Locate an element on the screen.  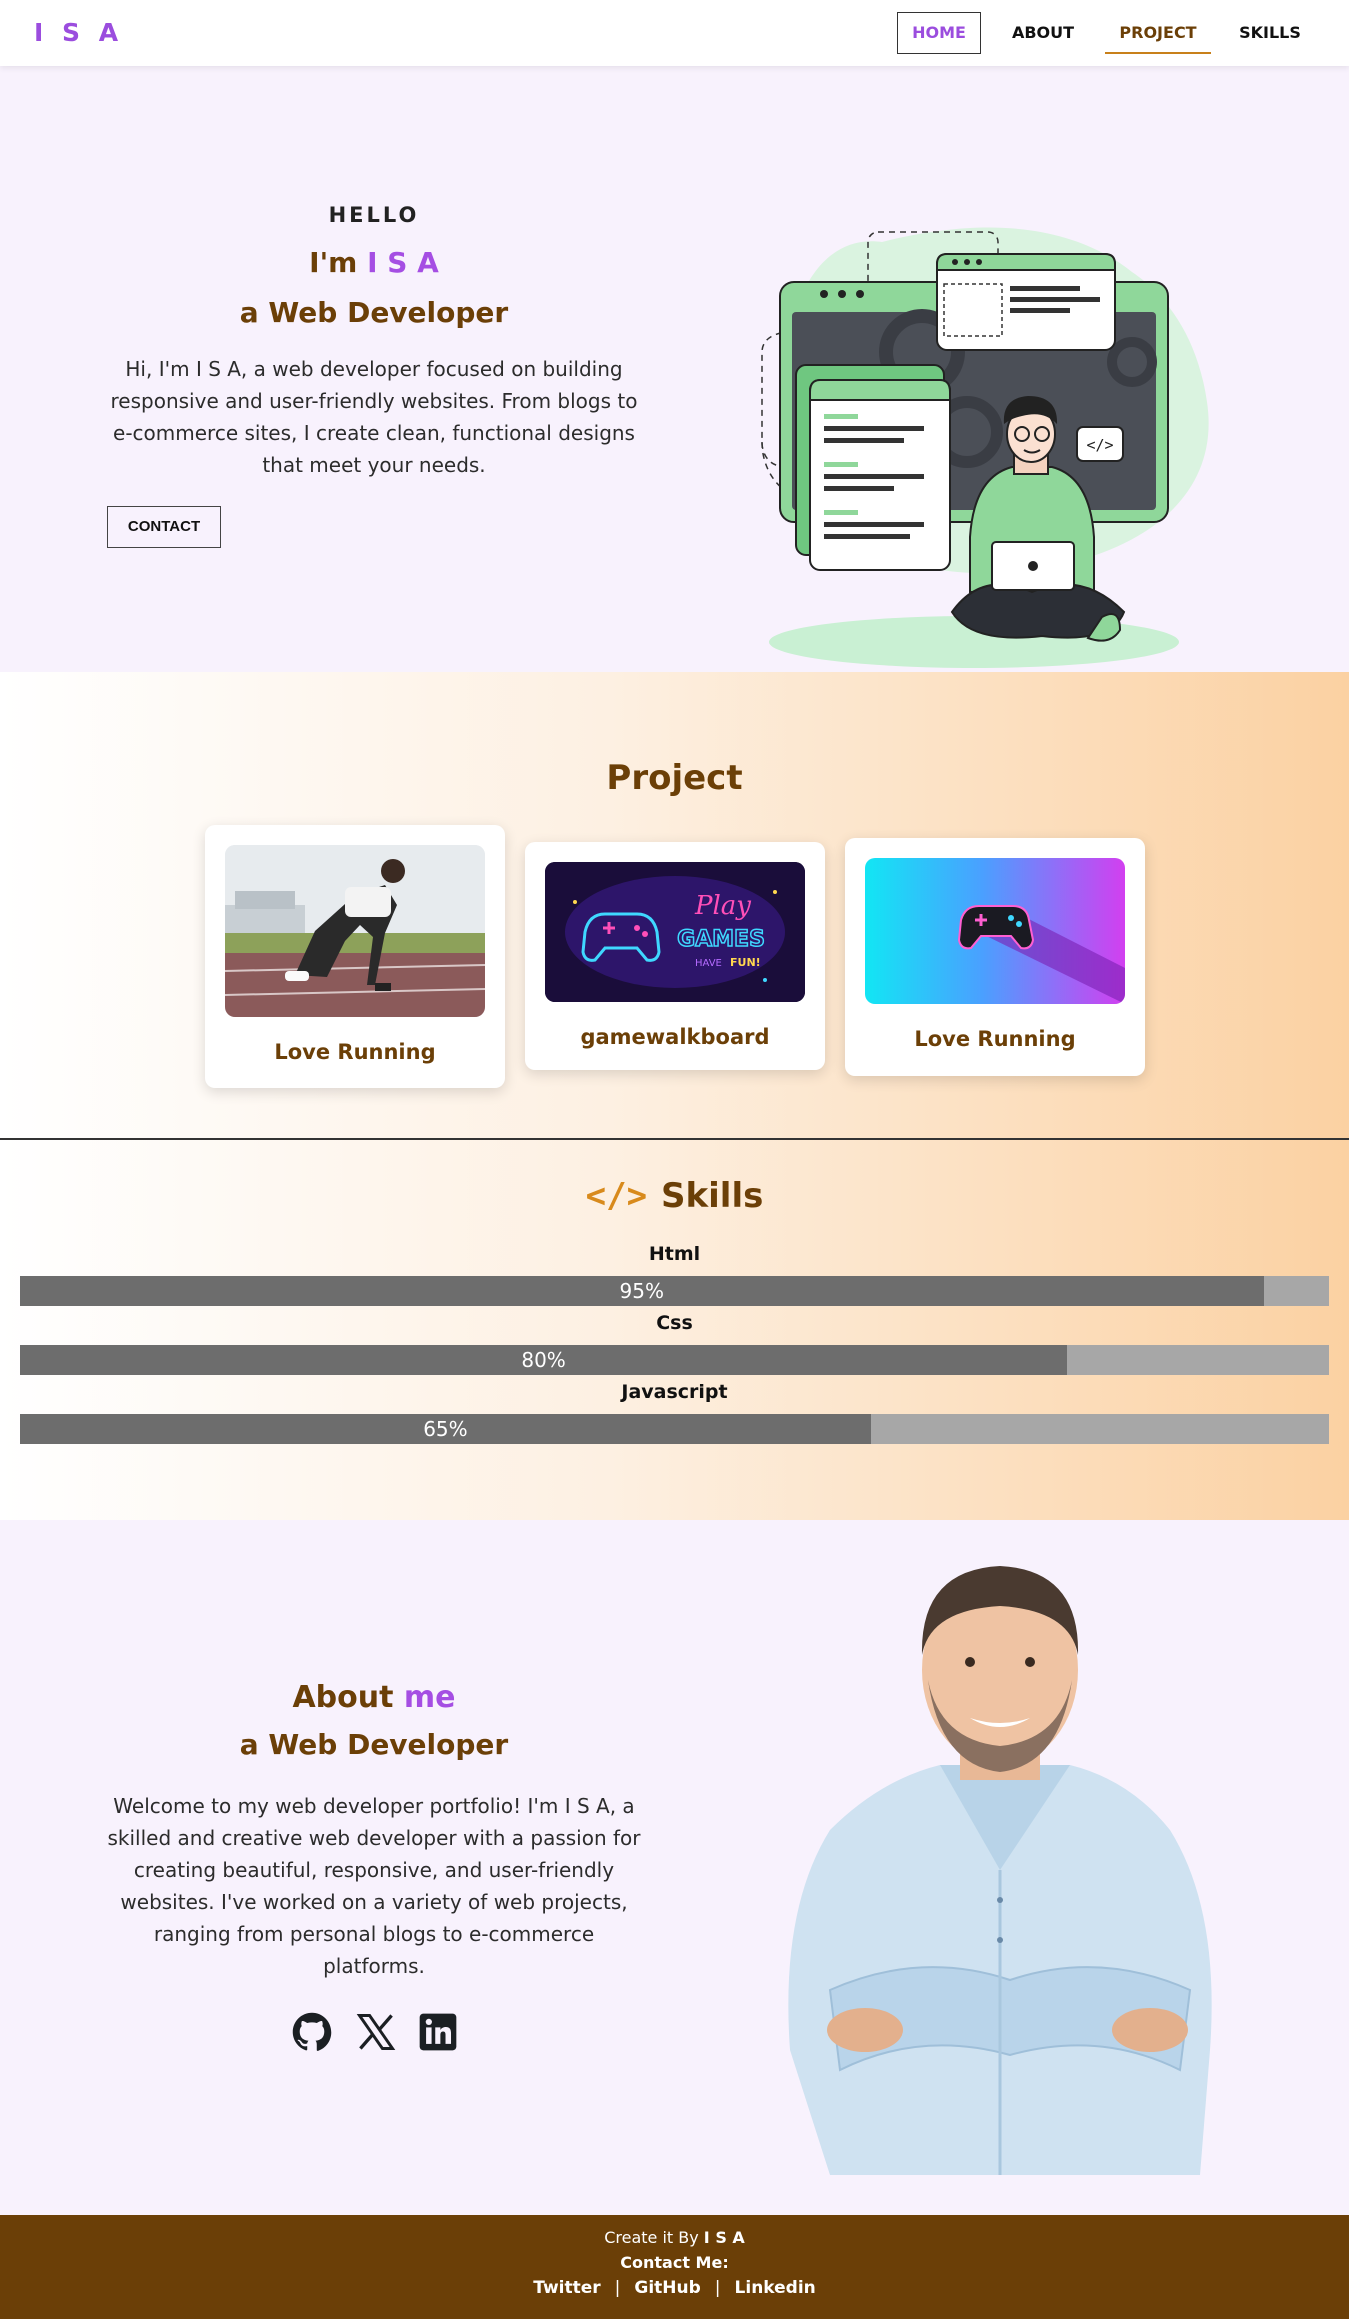
hero-im-prefix: I'm is located at coordinates (333, 262).